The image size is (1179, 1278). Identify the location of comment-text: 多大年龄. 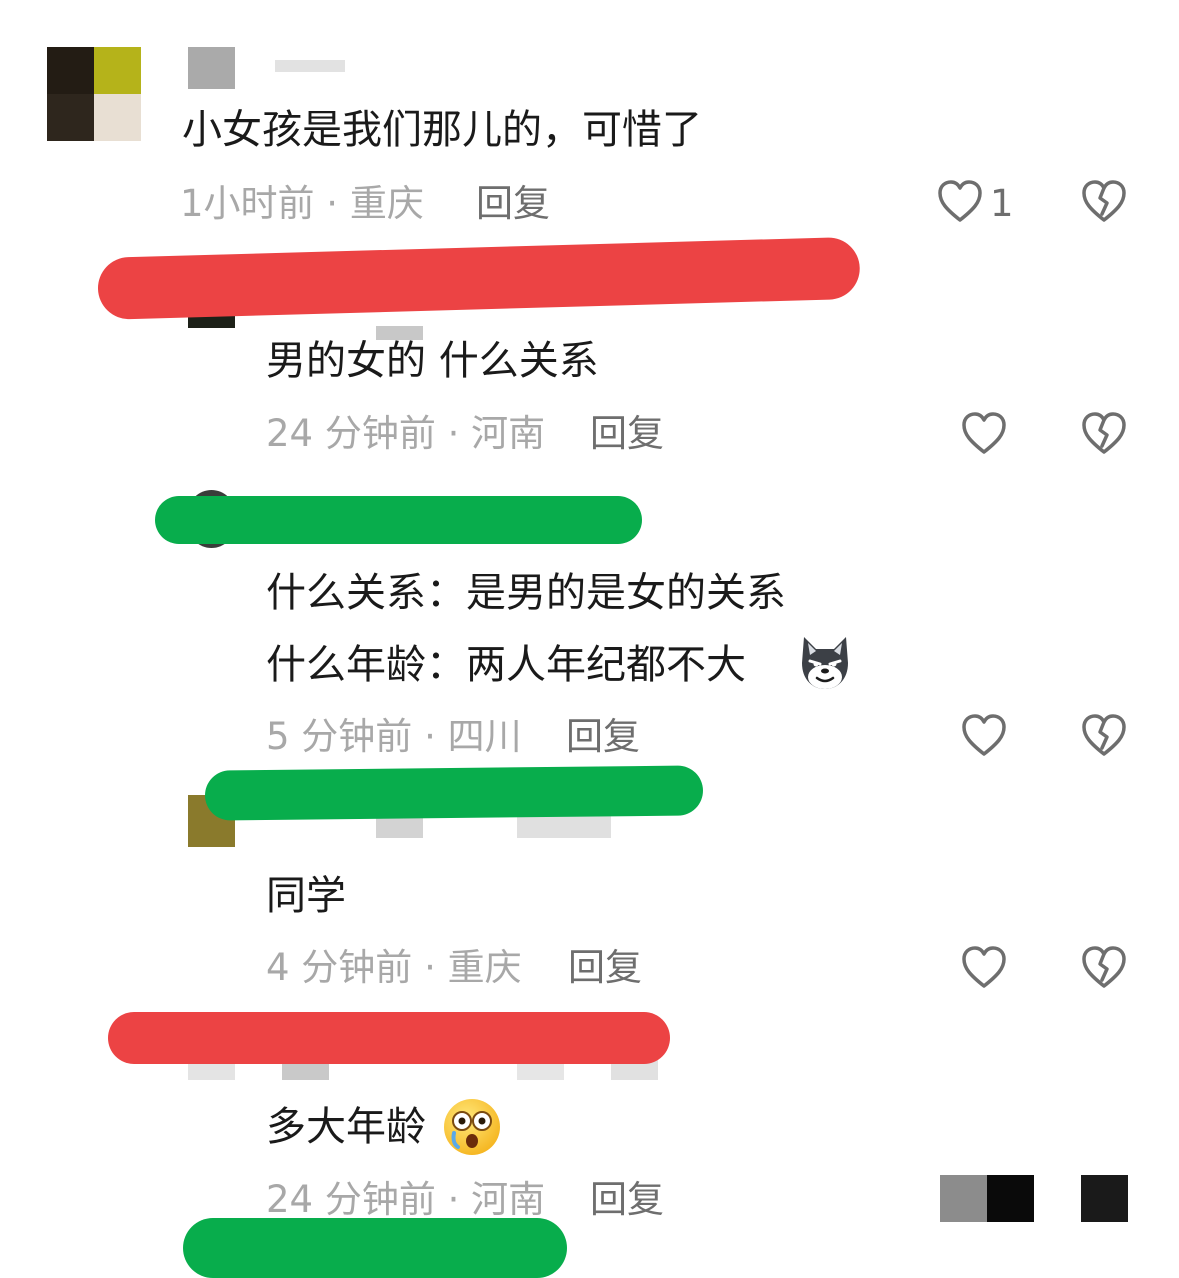
(346, 1127).